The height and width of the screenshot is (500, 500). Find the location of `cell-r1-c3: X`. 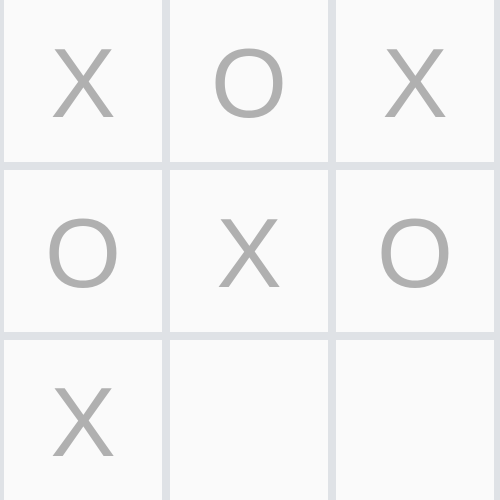

cell-r1-c3: X is located at coordinates (415, 81).